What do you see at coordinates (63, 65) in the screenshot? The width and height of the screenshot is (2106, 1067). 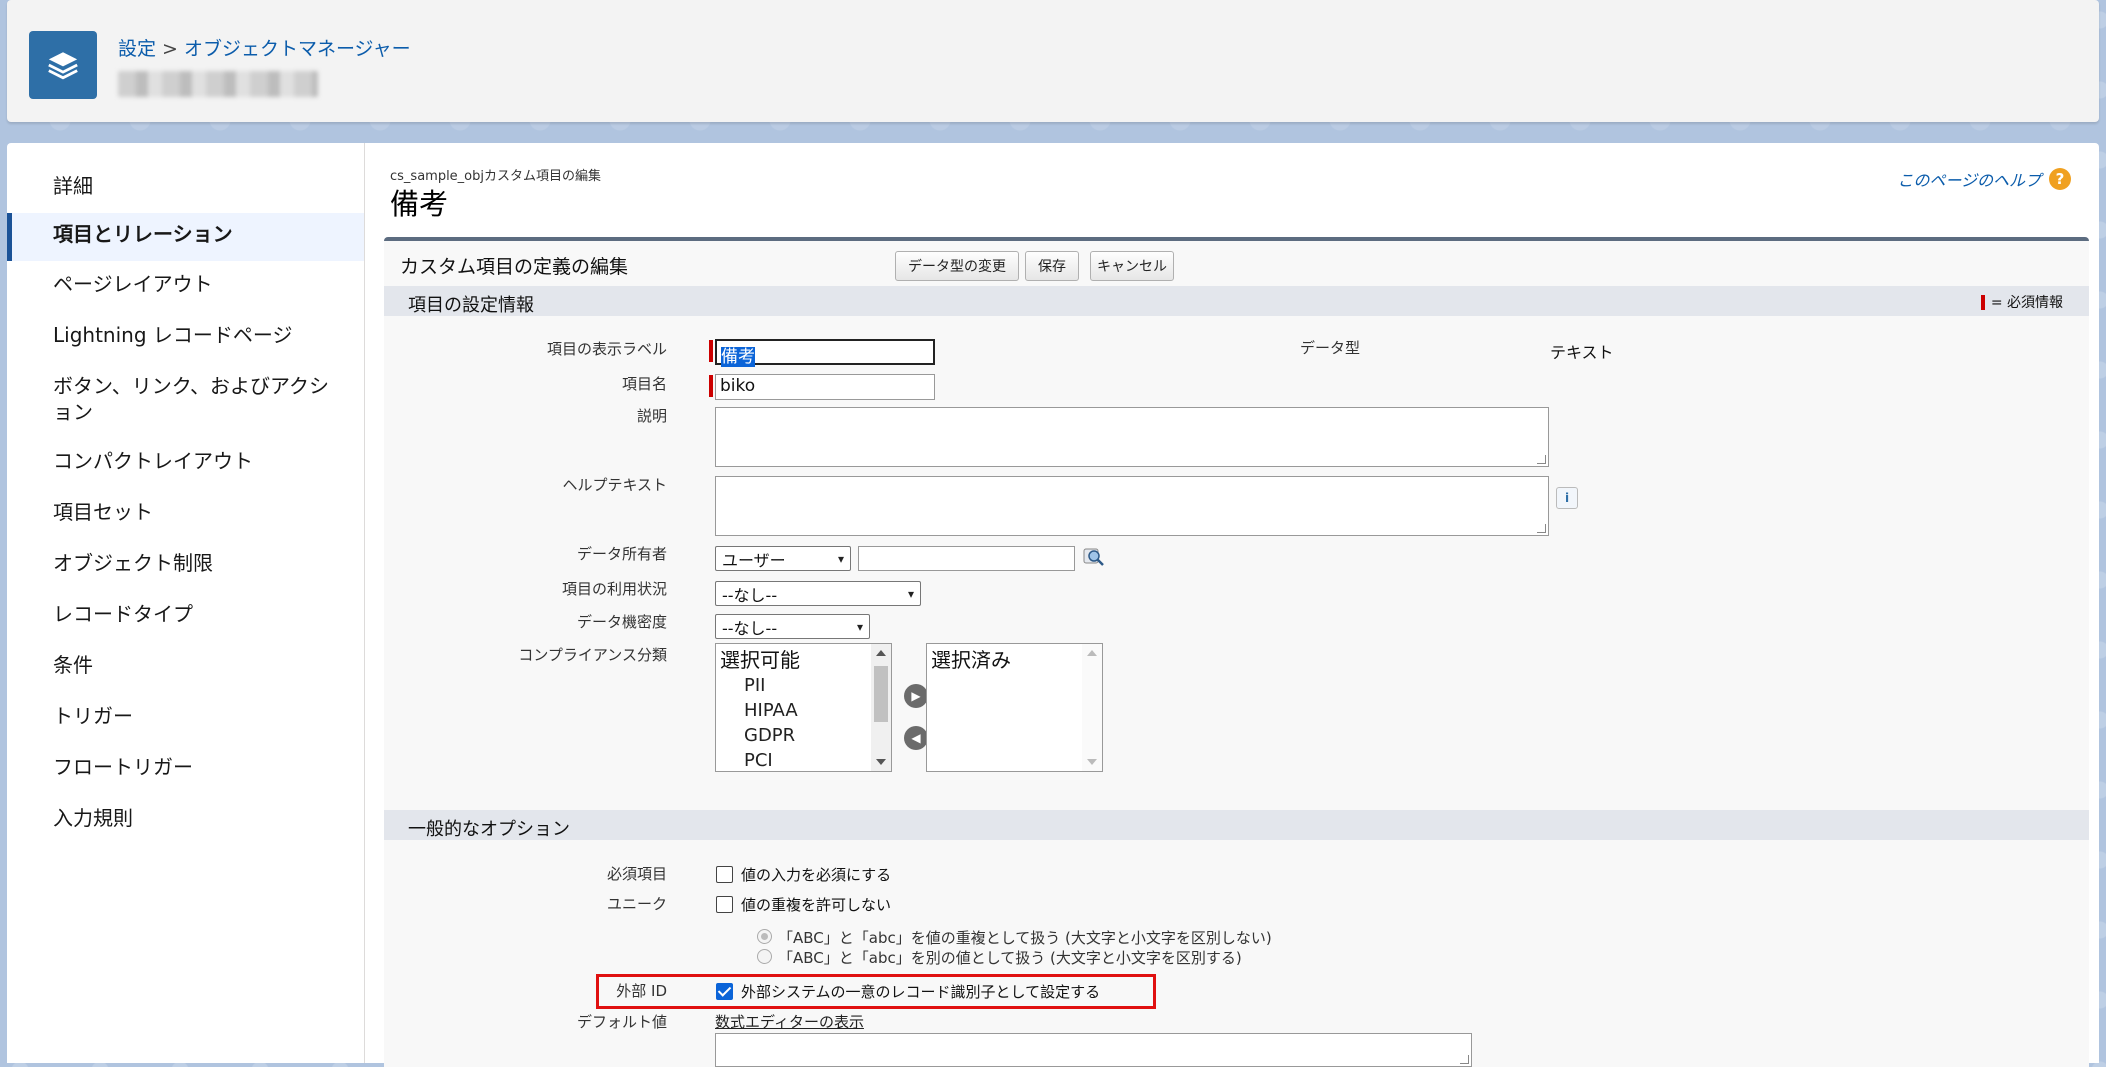 I see `object-layers-icon` at bounding box center [63, 65].